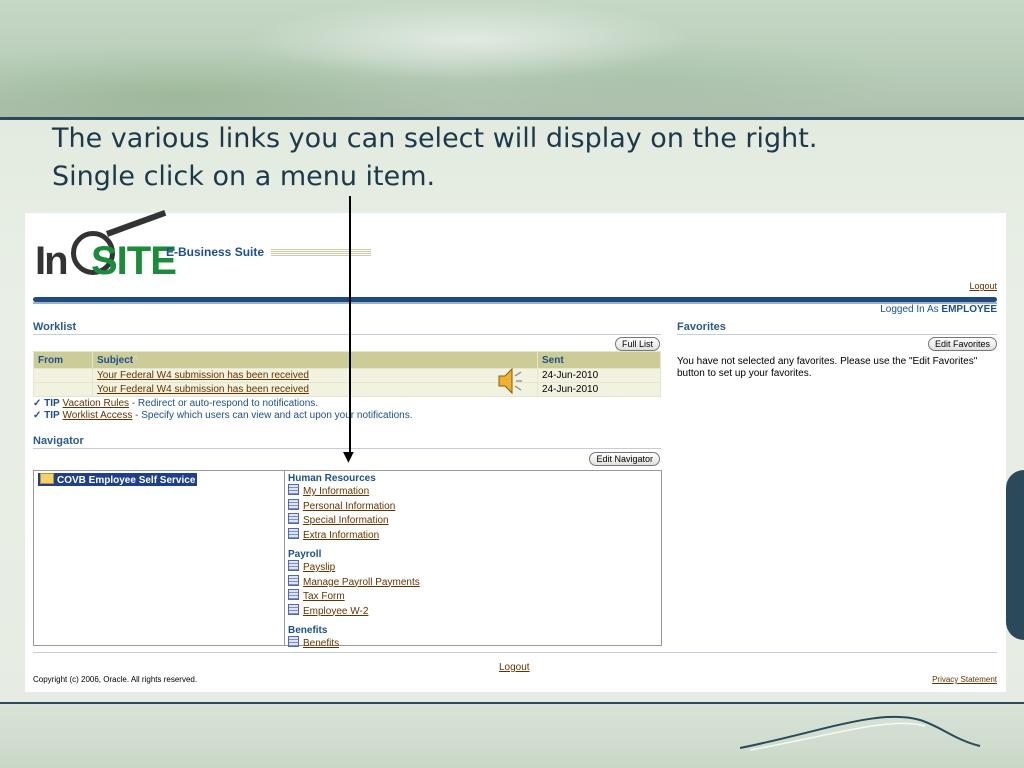 Image resolution: width=1024 pixels, height=768 pixels. What do you see at coordinates (134, 261) in the screenshot?
I see `logo-text-site: SITE` at bounding box center [134, 261].